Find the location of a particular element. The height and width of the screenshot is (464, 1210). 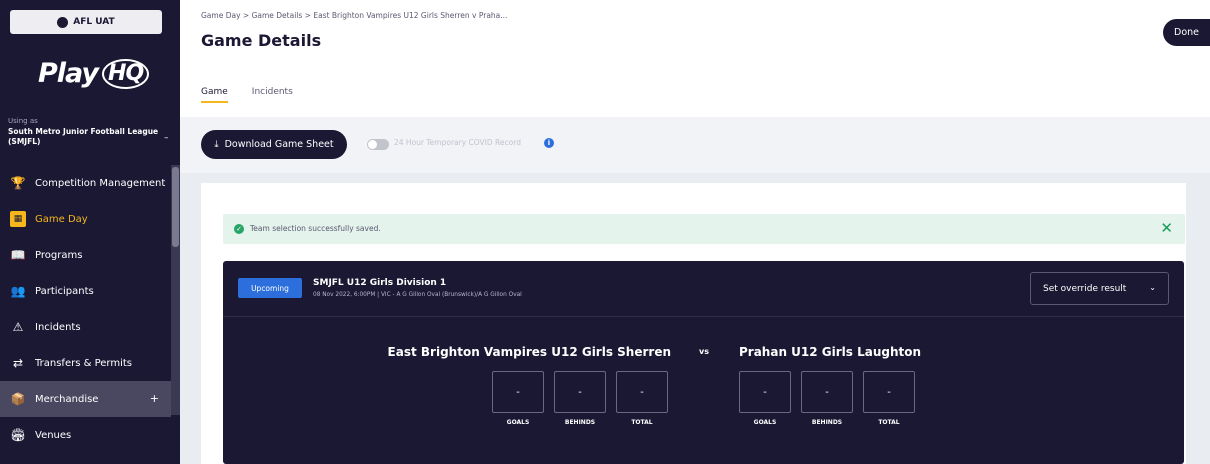

away-goals-label: GOALS is located at coordinates (765, 422).